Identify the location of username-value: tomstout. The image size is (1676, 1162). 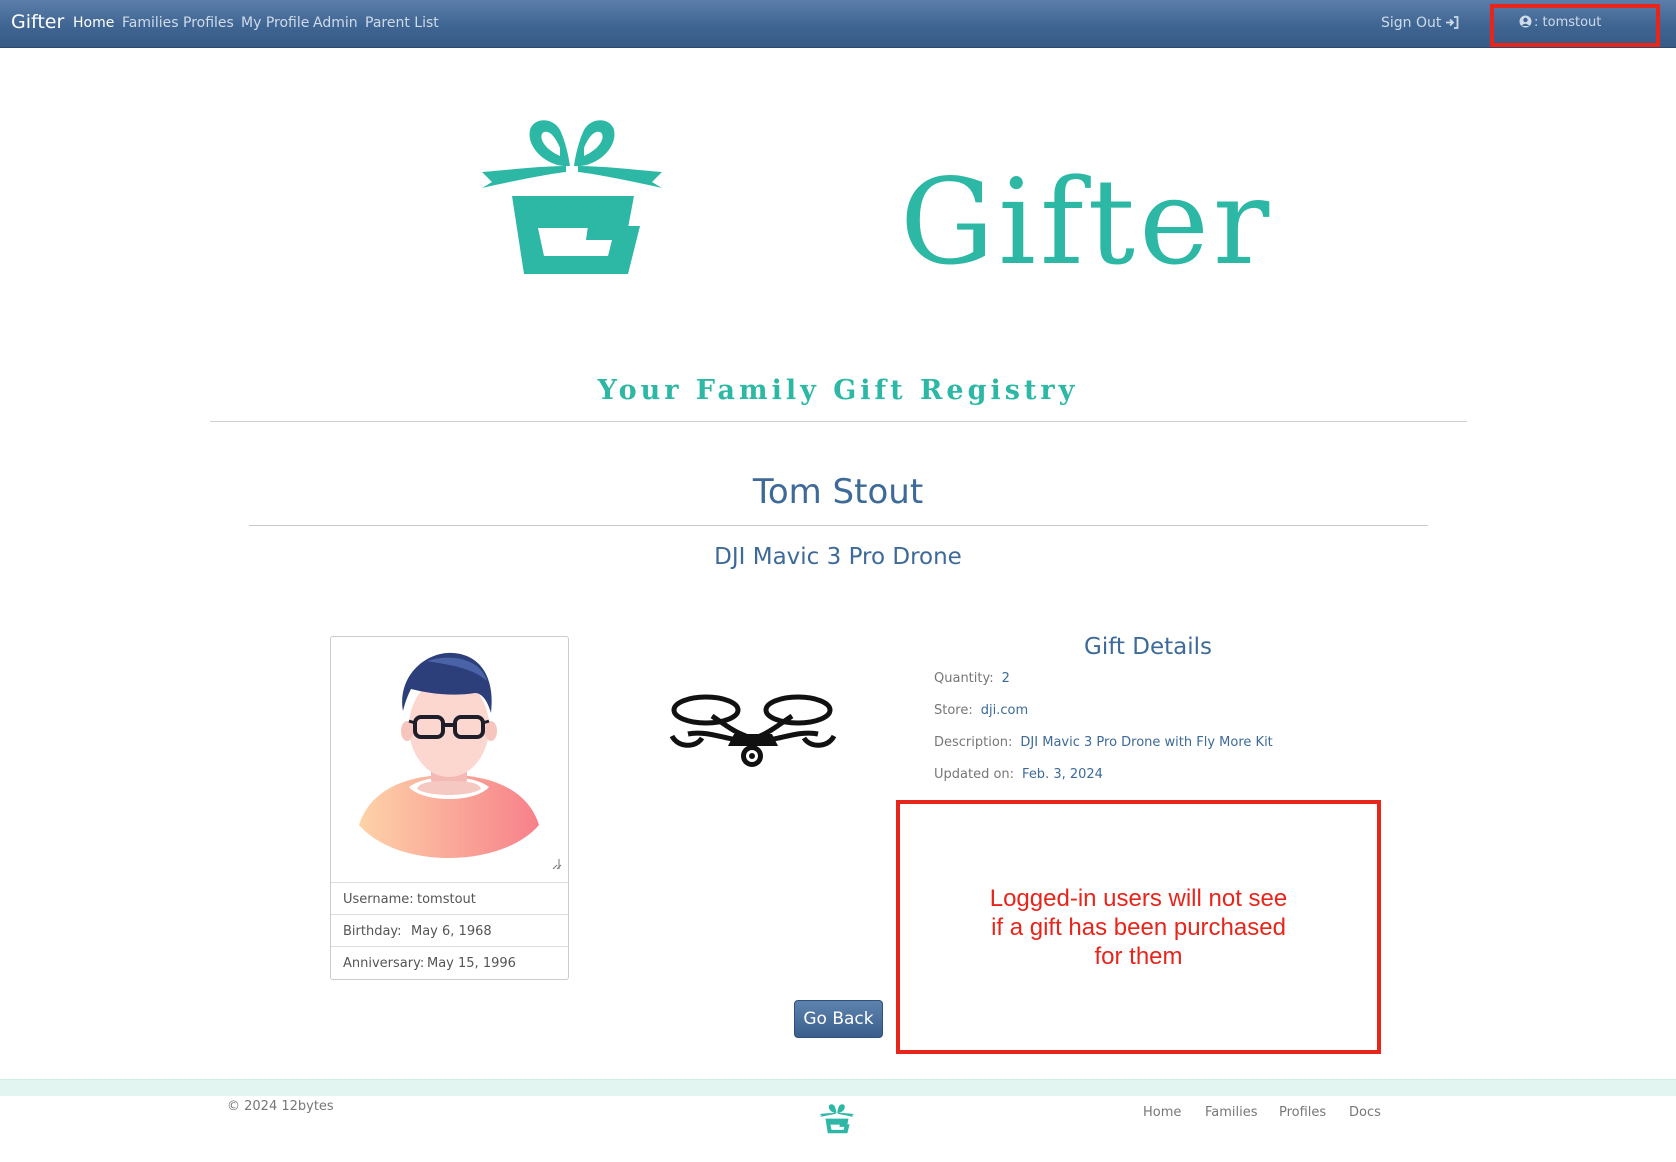
(446, 899).